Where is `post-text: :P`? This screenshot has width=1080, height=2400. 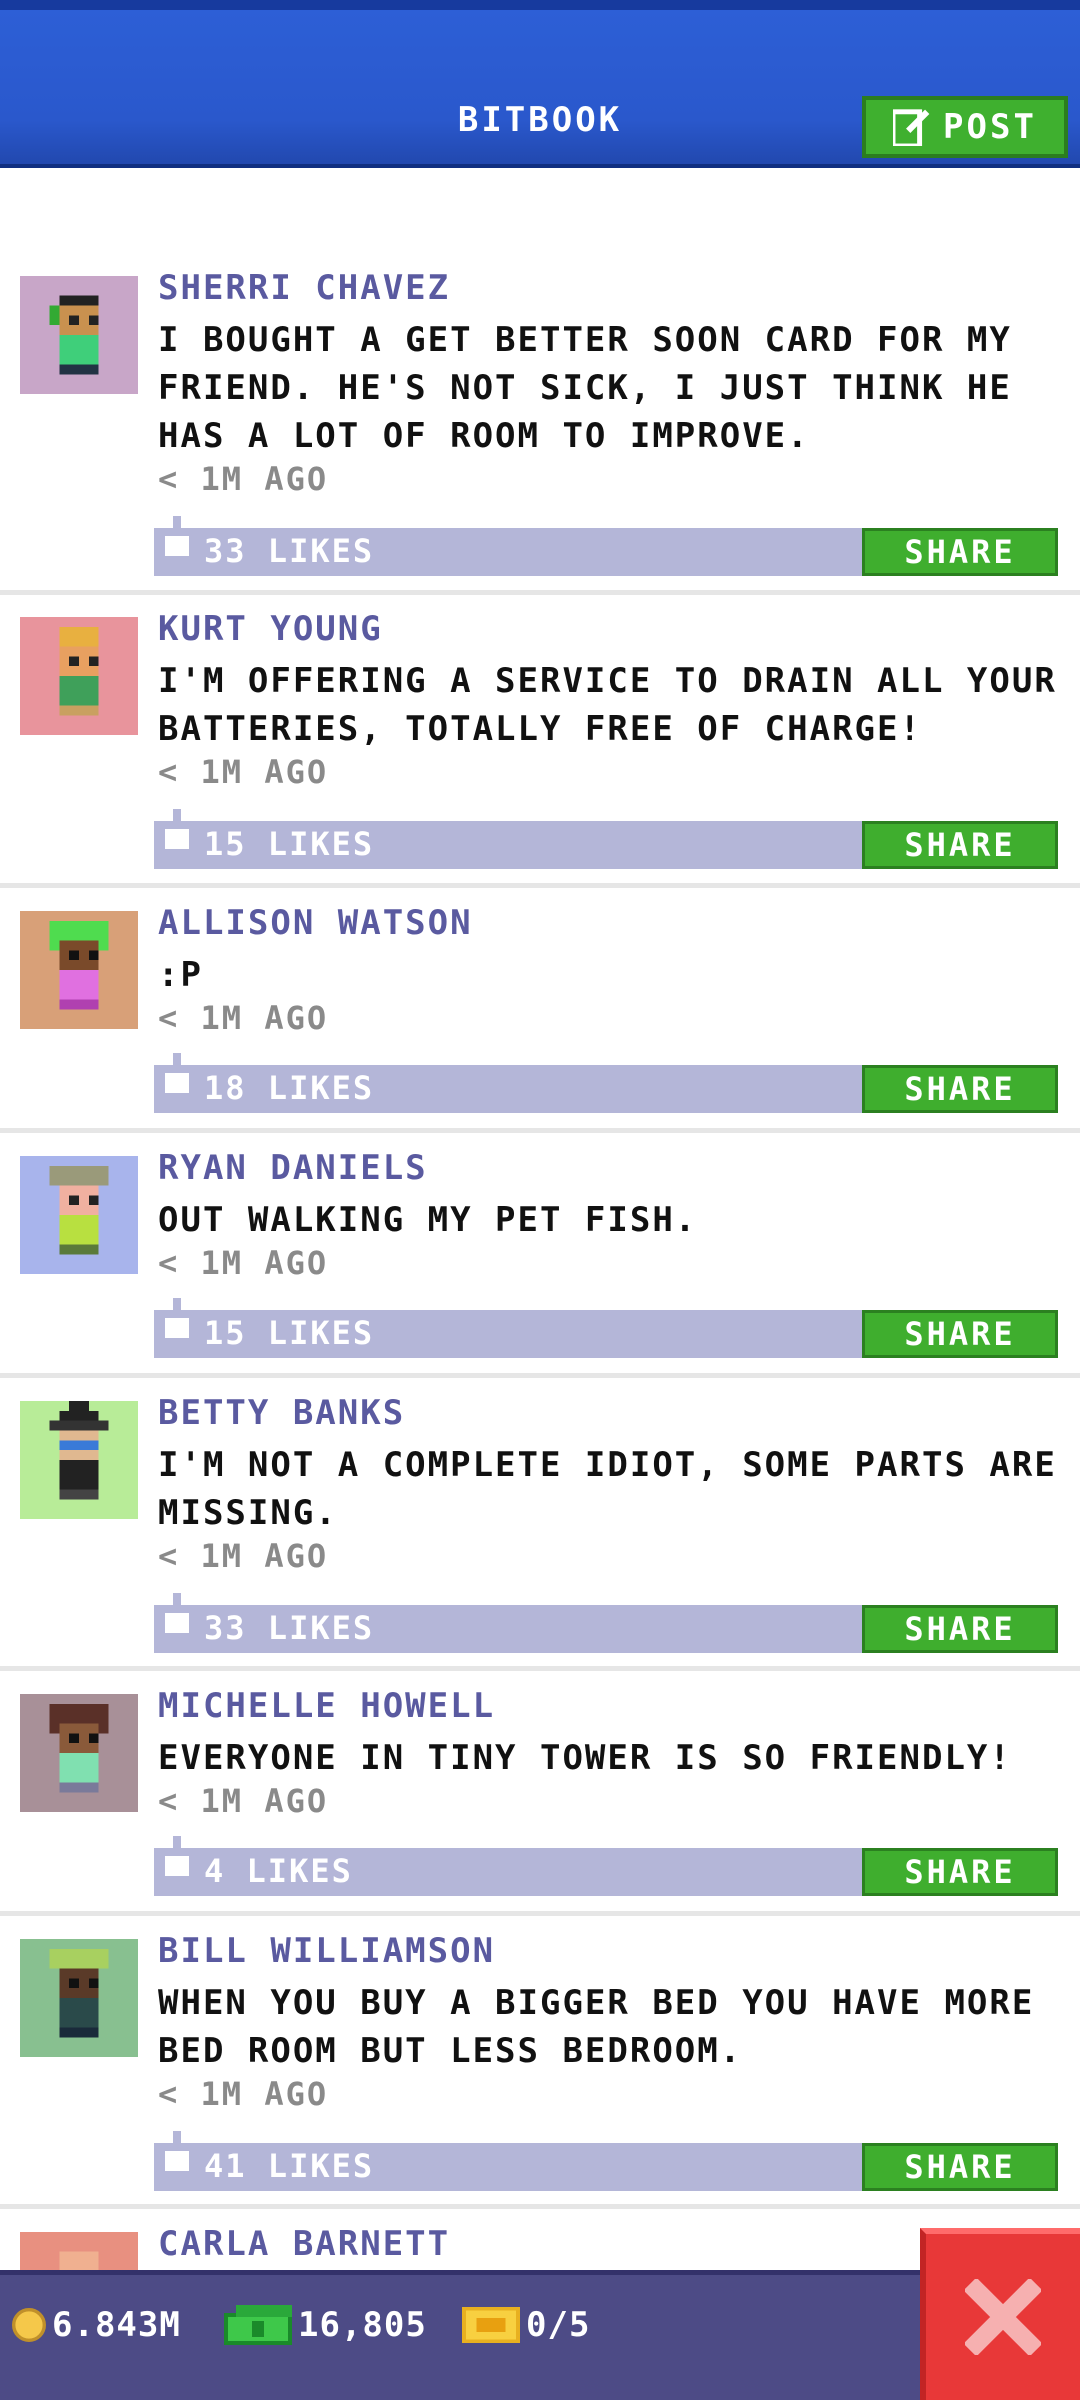
post-text: :P is located at coordinates (180, 975).